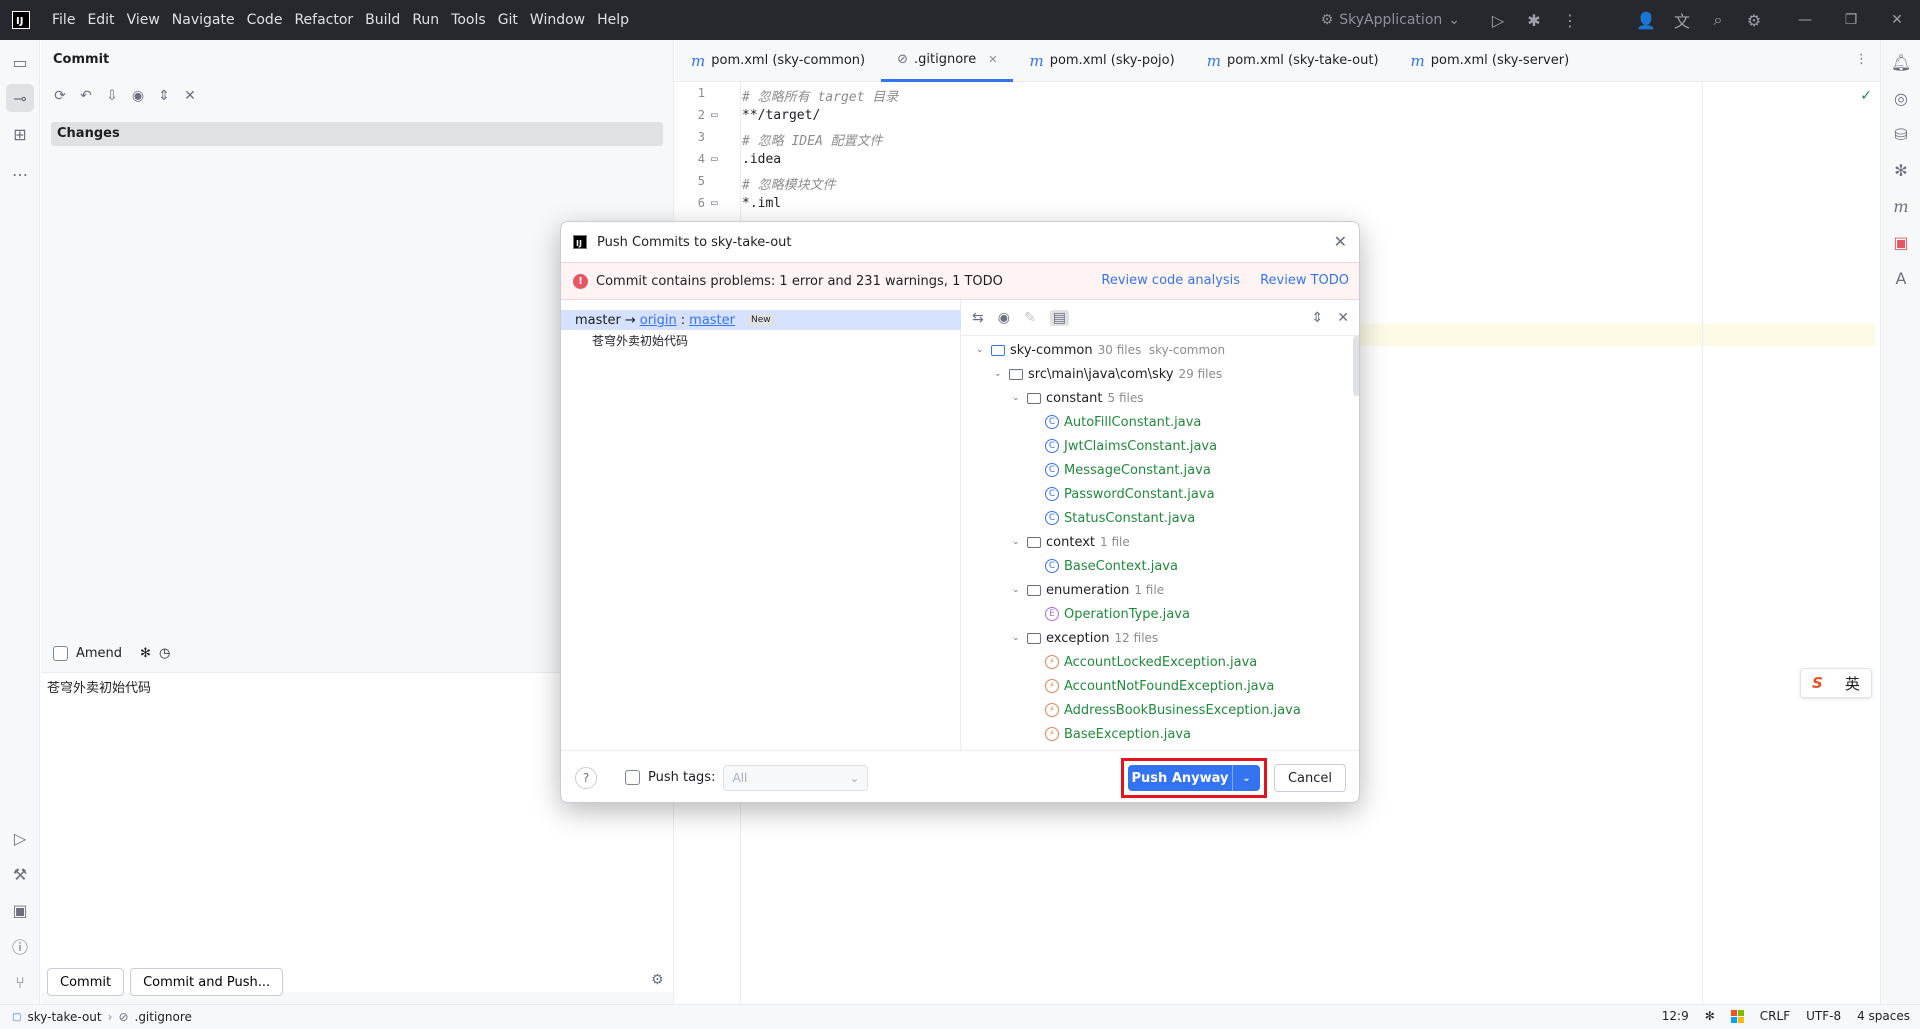 The width and height of the screenshot is (1920, 1029). Describe the element at coordinates (1823, 1016) in the screenshot. I see `file-encoding: UTF-8` at that location.